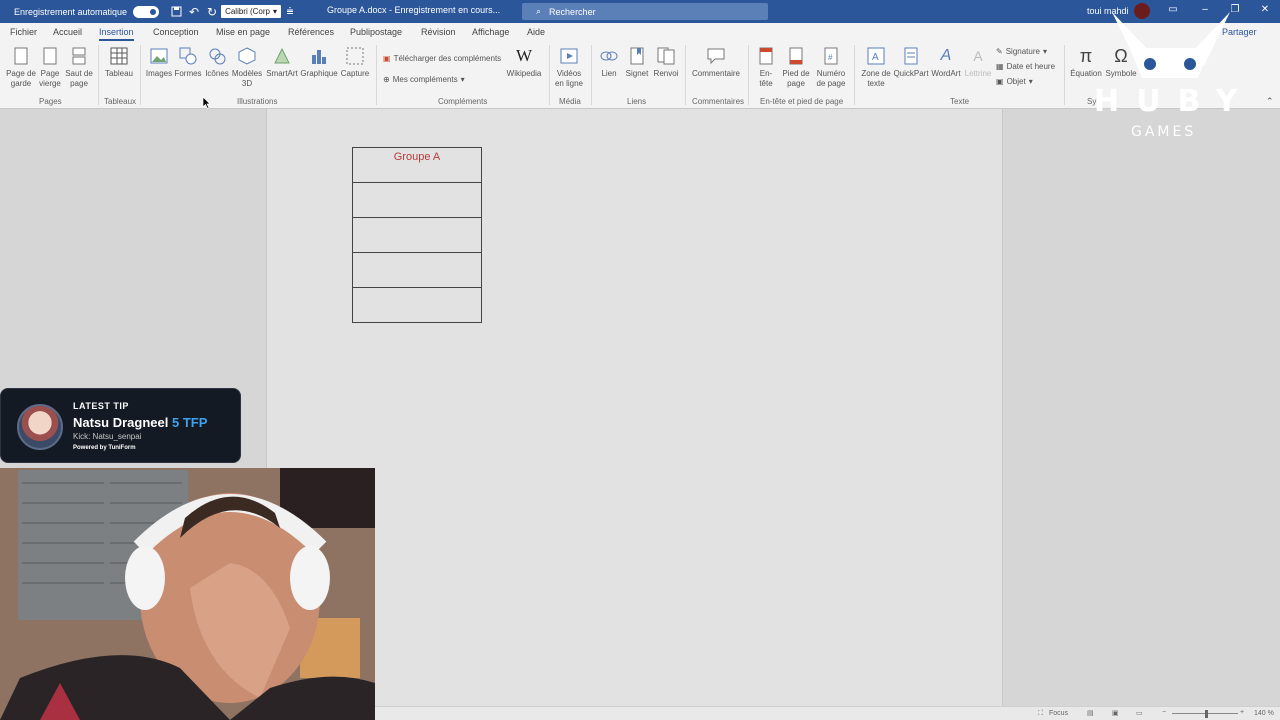  Describe the element at coordinates (572, 11) in the screenshot. I see `search-placeholder: Rechercher` at that location.